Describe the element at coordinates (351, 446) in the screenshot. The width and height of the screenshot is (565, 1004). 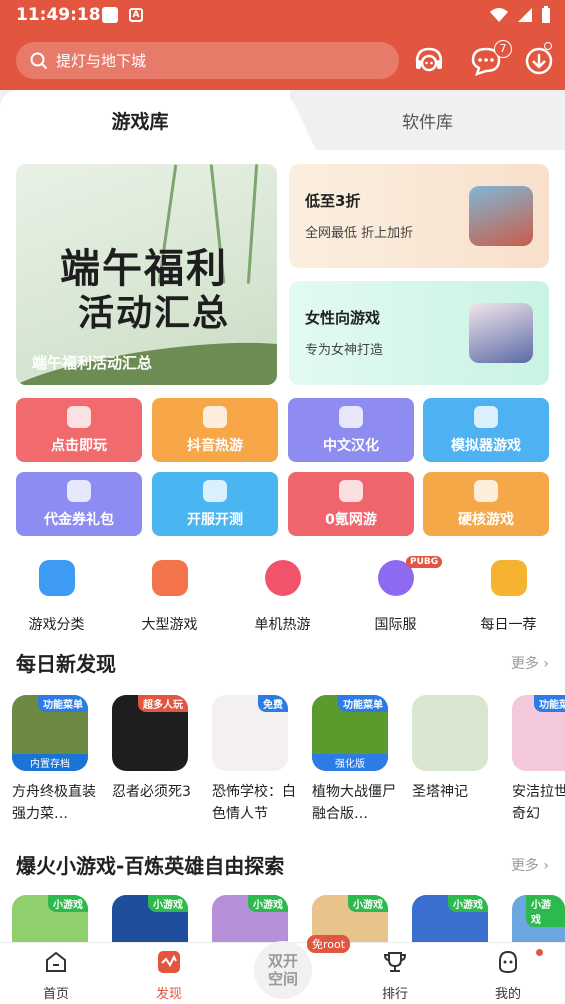
I see `grid-label: 中文汉化` at that location.